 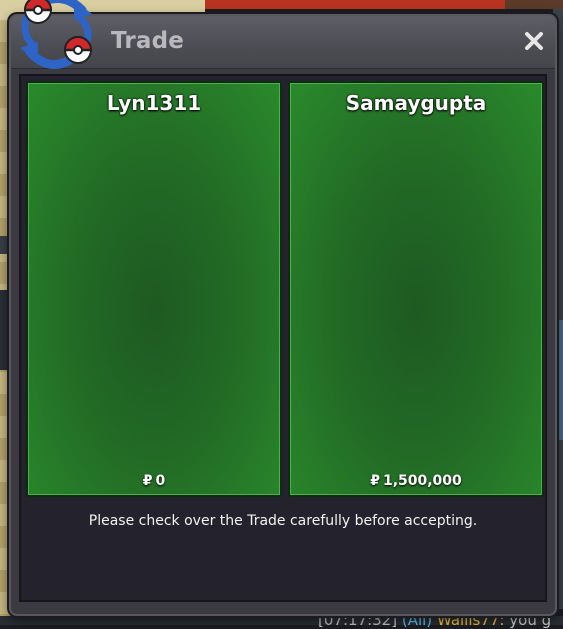 I want to click on pokeball-swap-icon, so click(x=56, y=34).